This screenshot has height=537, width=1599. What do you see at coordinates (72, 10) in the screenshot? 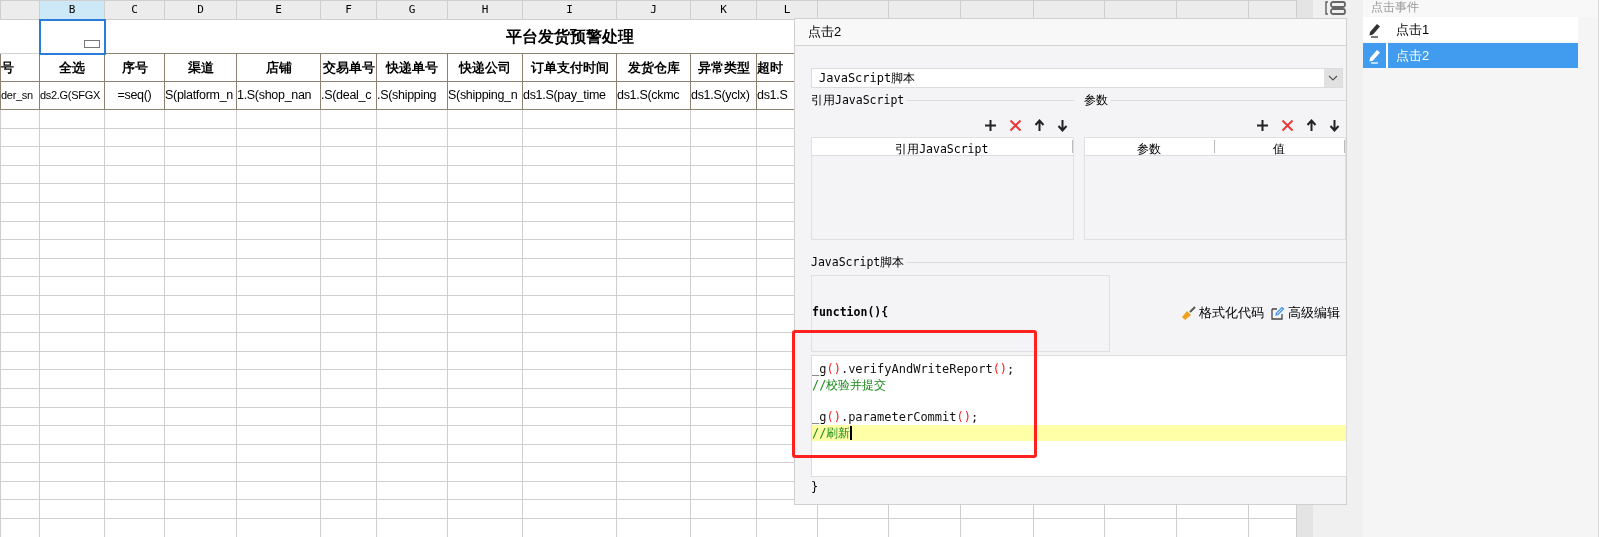
I see `column-header: B` at bounding box center [72, 10].